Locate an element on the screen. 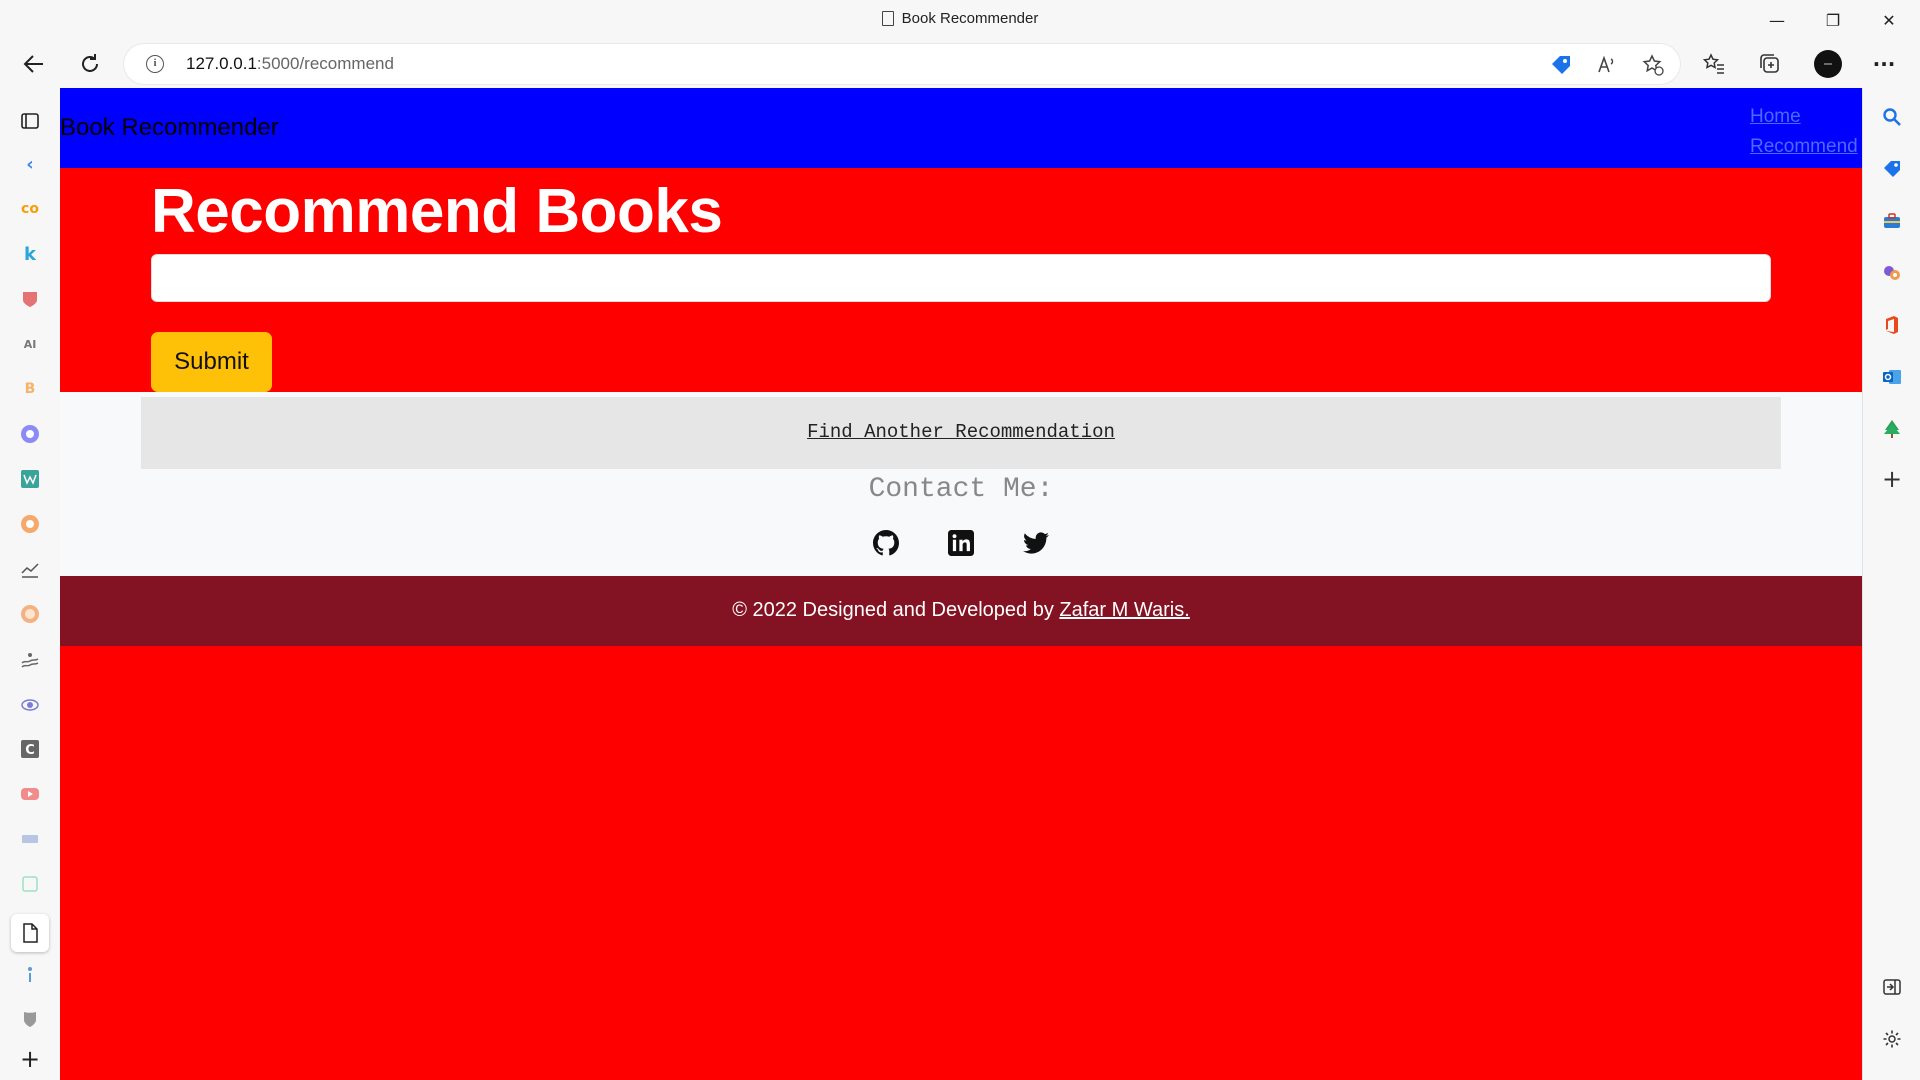  tools-briefcase-icon is located at coordinates (1892, 221).